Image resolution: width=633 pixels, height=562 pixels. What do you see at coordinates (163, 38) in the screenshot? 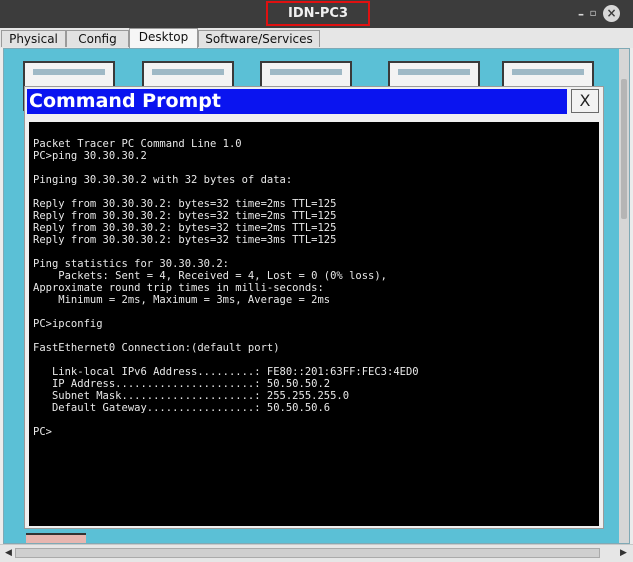
I see `tab-desktop: Desktop` at bounding box center [163, 38].